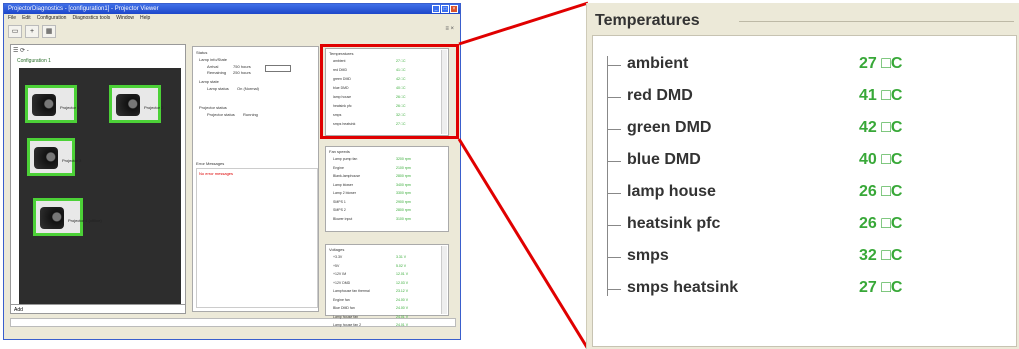 This screenshot has height=349, width=1019. What do you see at coordinates (671, 191) in the screenshot?
I see `temperature-label: lamp house` at bounding box center [671, 191].